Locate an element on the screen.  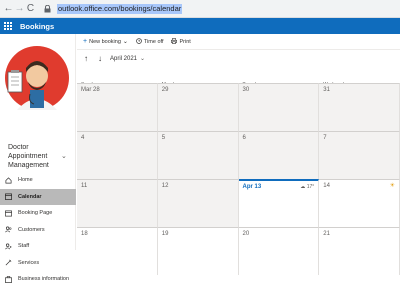
sidebar-item-staff: Staff is located at coordinates (38, 246).